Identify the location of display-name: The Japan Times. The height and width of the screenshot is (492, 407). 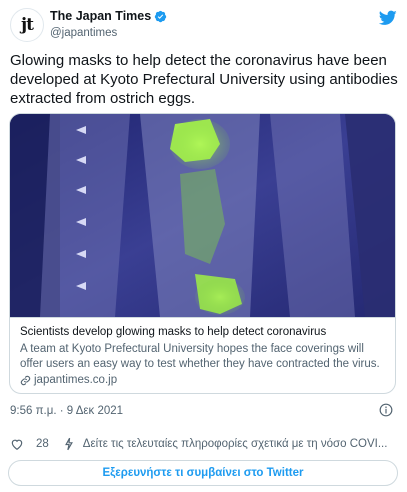
(108, 16).